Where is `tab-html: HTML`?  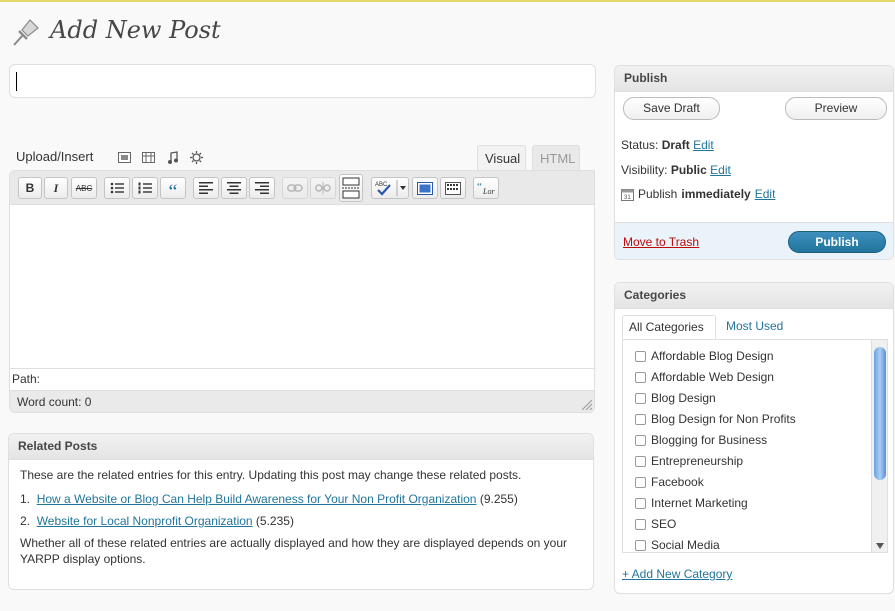 tab-html: HTML is located at coordinates (556, 158).